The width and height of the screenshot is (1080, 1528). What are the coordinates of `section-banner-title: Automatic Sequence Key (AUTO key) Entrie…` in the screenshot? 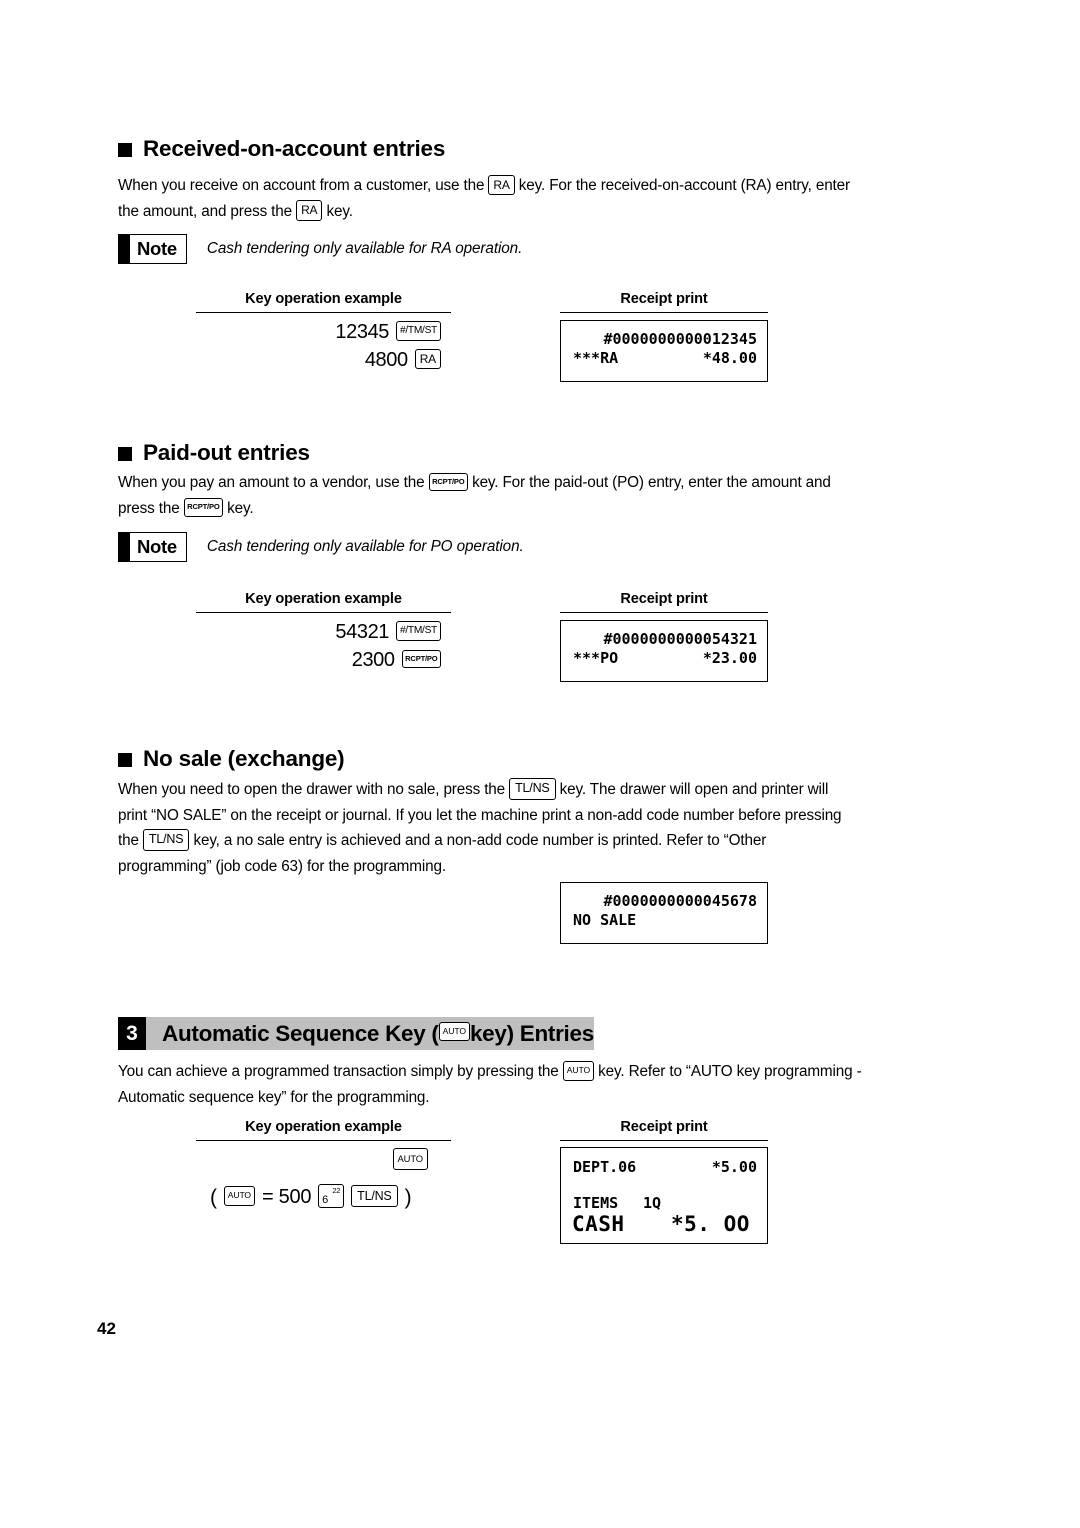 It's located at (370, 1033).